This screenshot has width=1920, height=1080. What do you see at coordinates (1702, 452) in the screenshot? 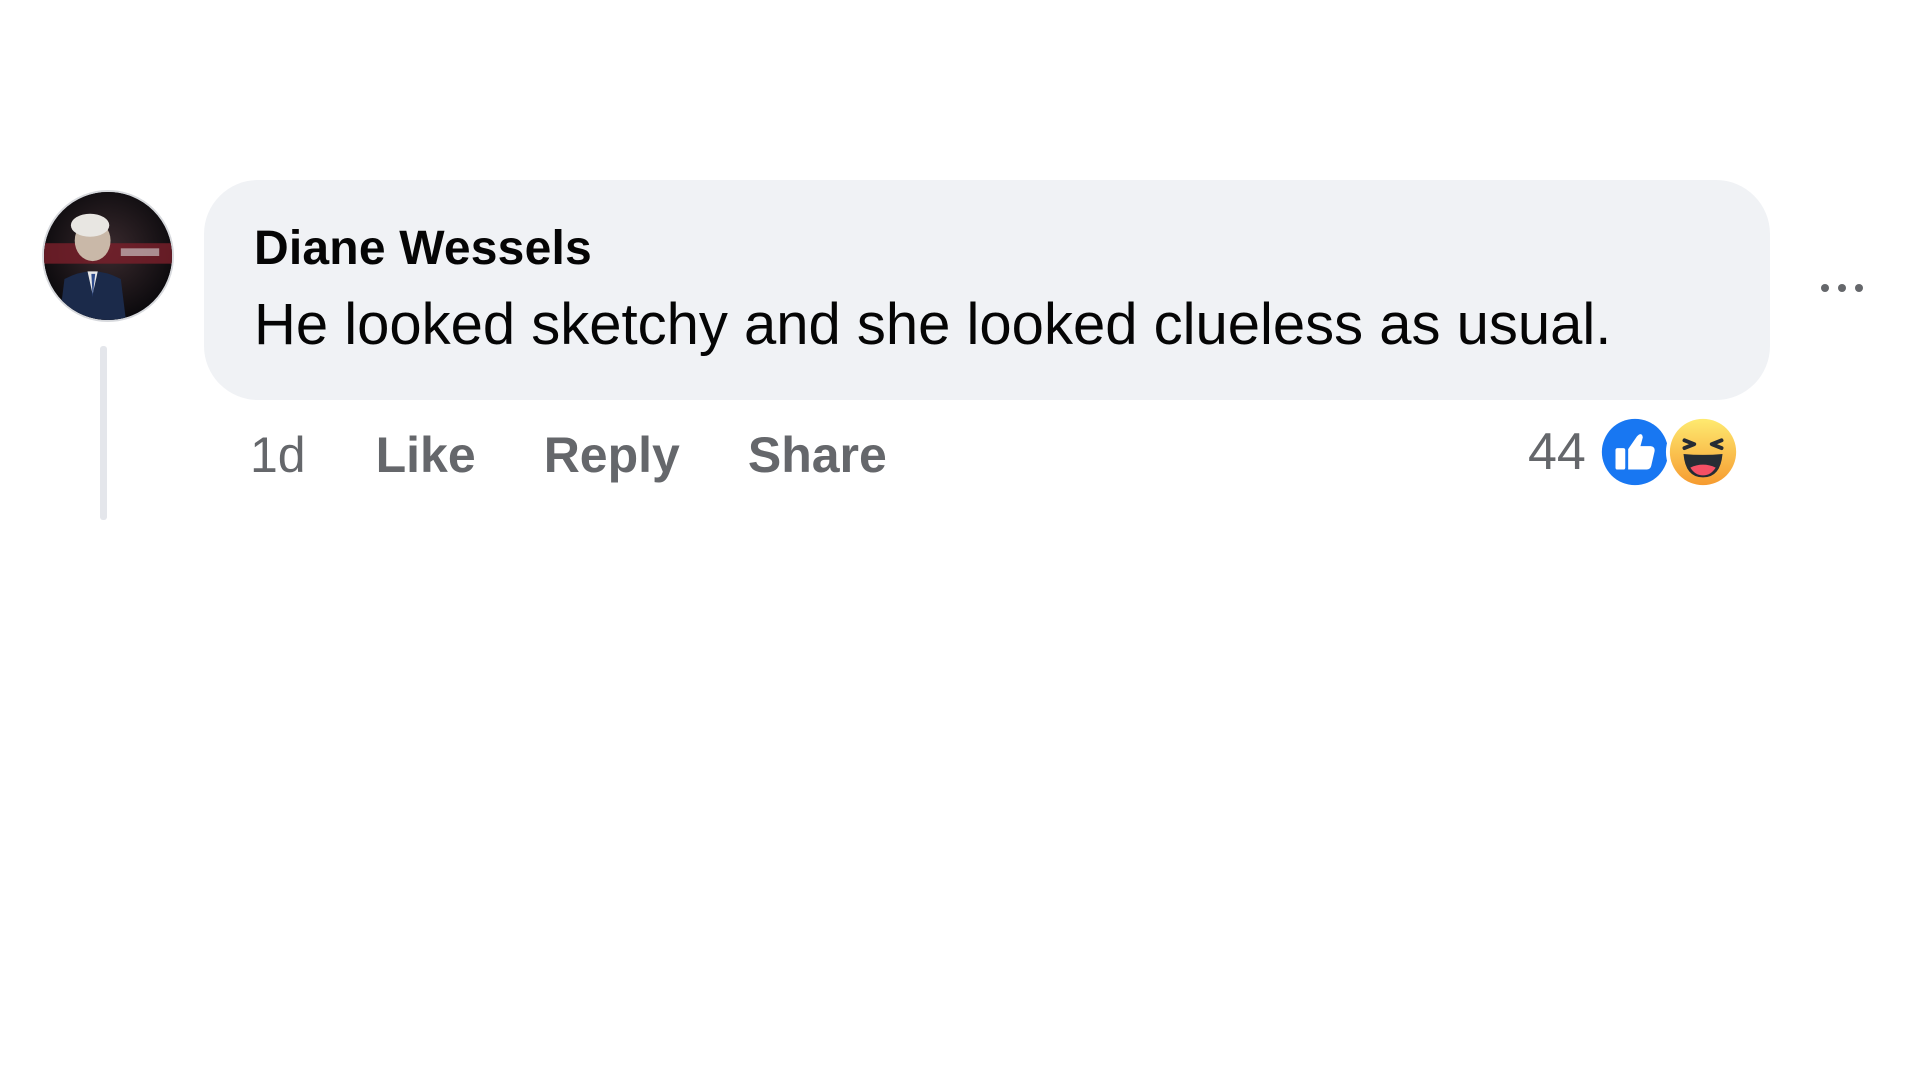
I see `haha-icon` at bounding box center [1702, 452].